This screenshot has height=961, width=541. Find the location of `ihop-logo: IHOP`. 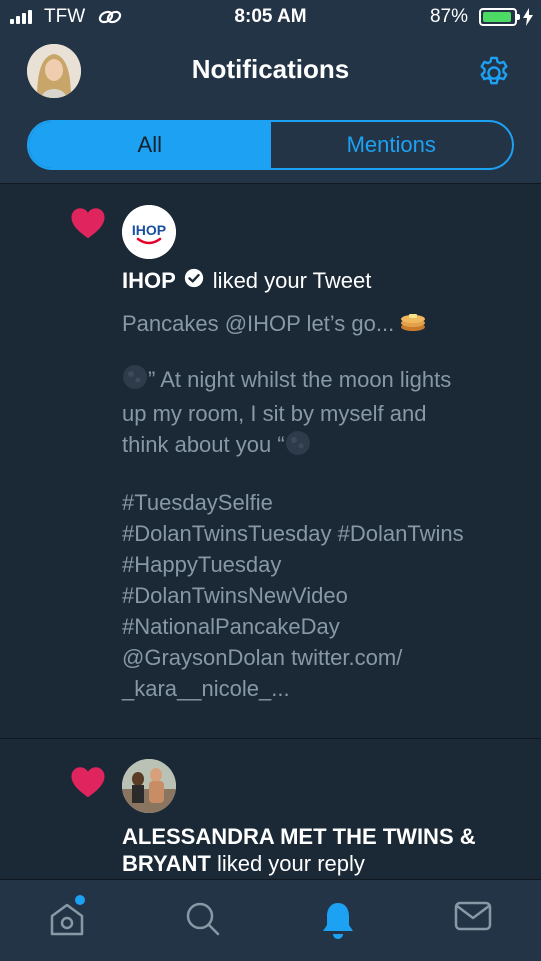

ihop-logo: IHOP is located at coordinates (149, 232).